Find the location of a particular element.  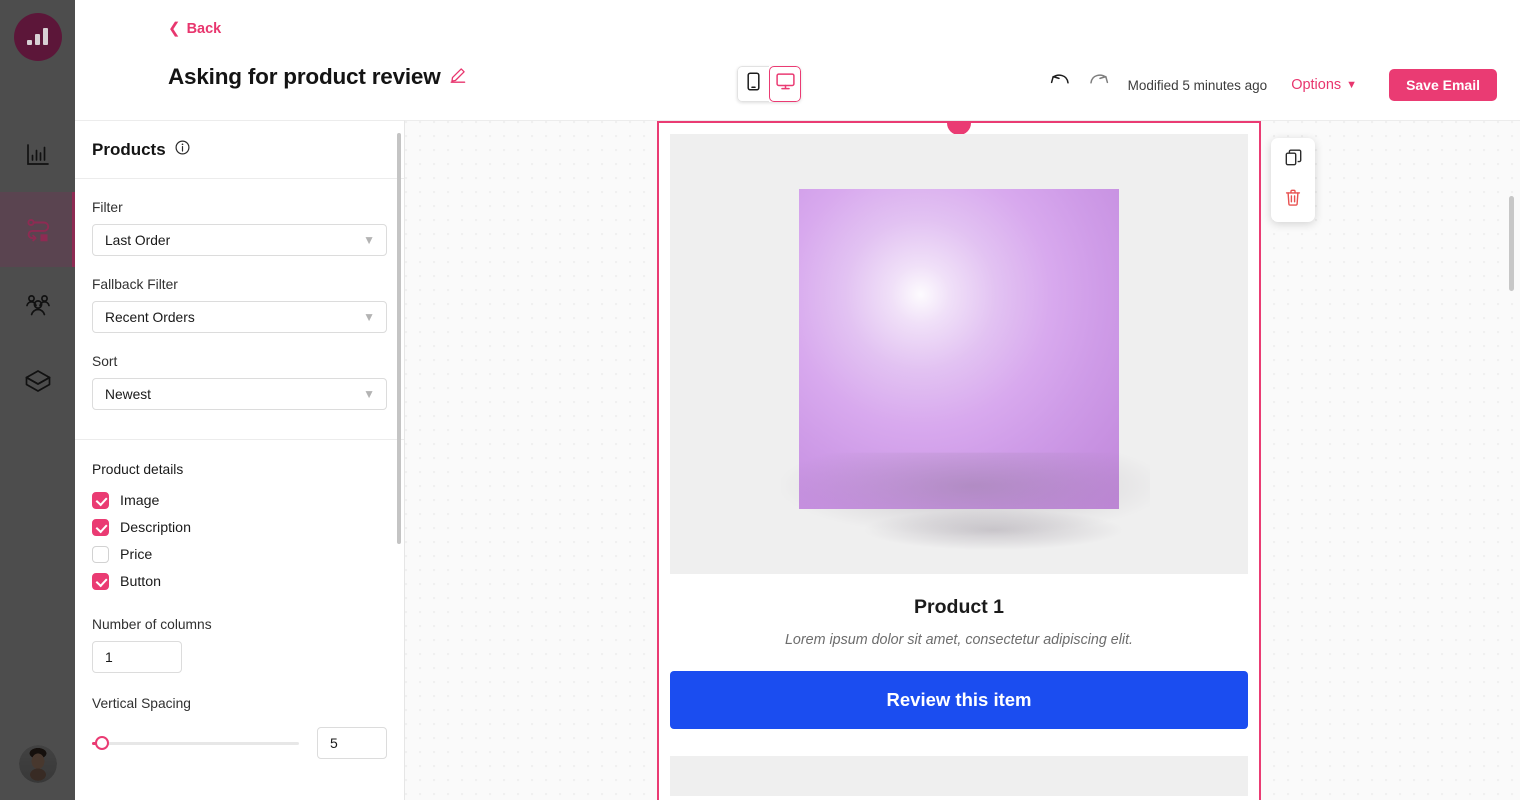

product-image-next is located at coordinates (959, 776).